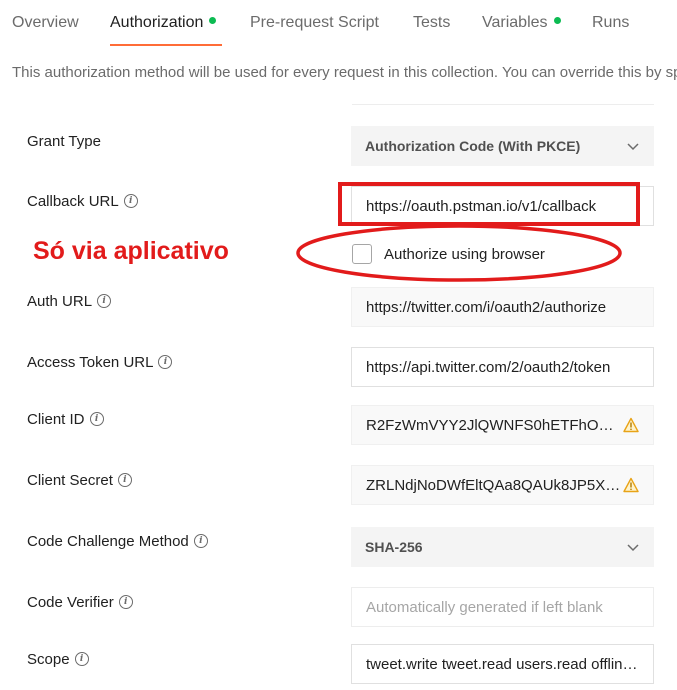 The image size is (677, 690). I want to click on tab-tests: Tests, so click(431, 23).